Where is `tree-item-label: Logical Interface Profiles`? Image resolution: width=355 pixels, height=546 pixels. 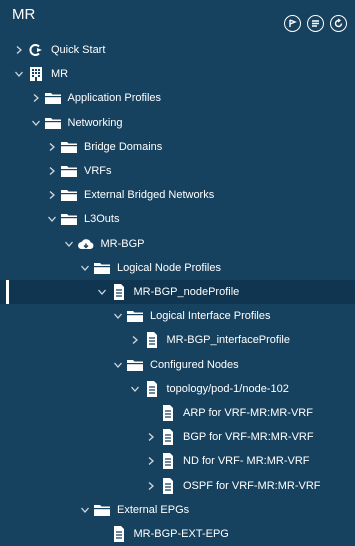 tree-item-label: Logical Interface Profiles is located at coordinates (210, 316).